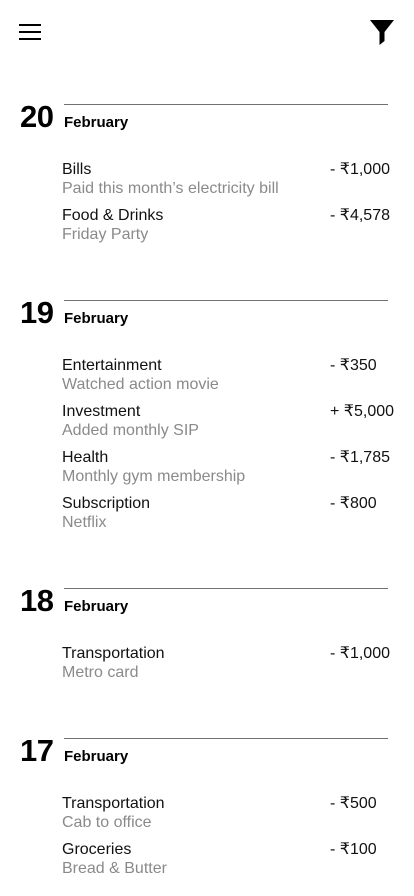 The height and width of the screenshot is (896, 414). I want to click on transaction-amount: - ₹800, so click(353, 503).